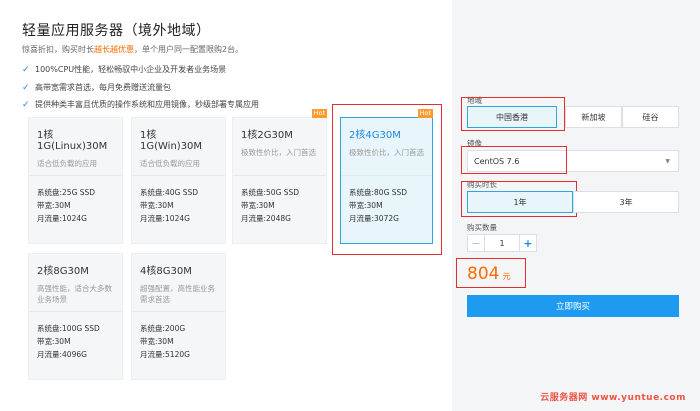 The width and height of the screenshot is (700, 411). I want to click on price: 804 元, so click(488, 274).